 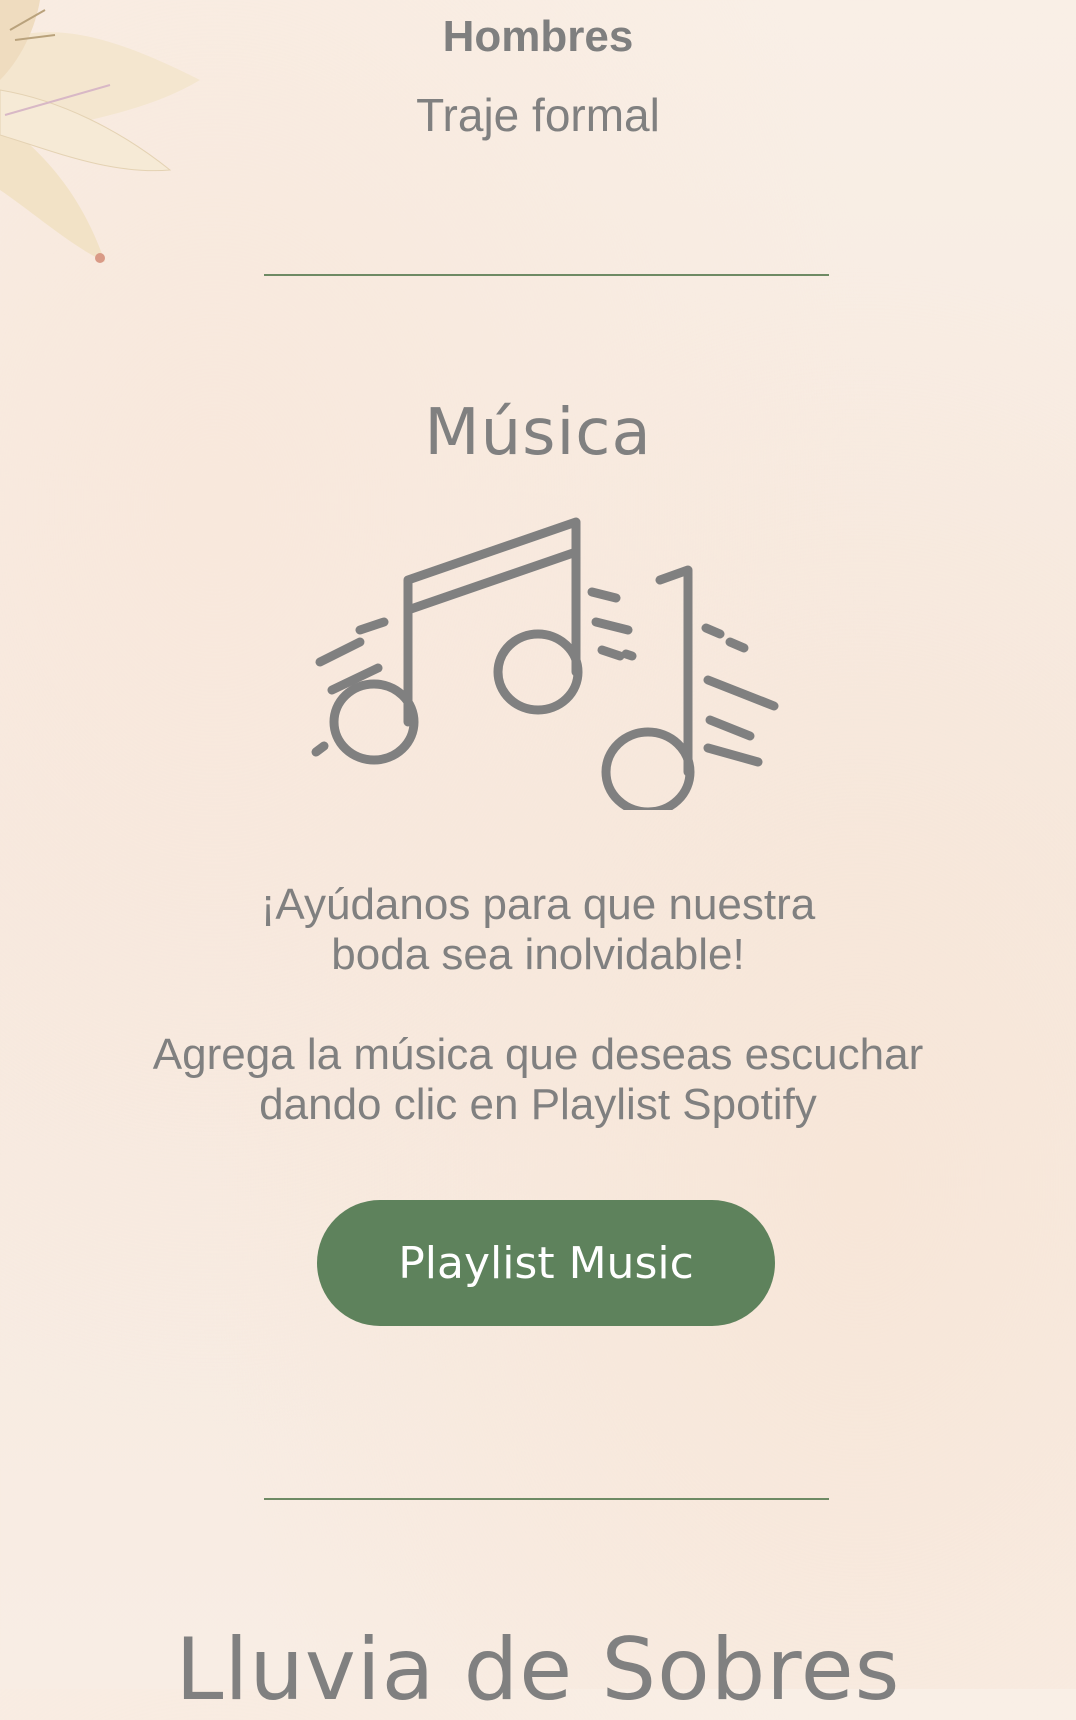 I want to click on music-section-title: Música, so click(x=538, y=433).